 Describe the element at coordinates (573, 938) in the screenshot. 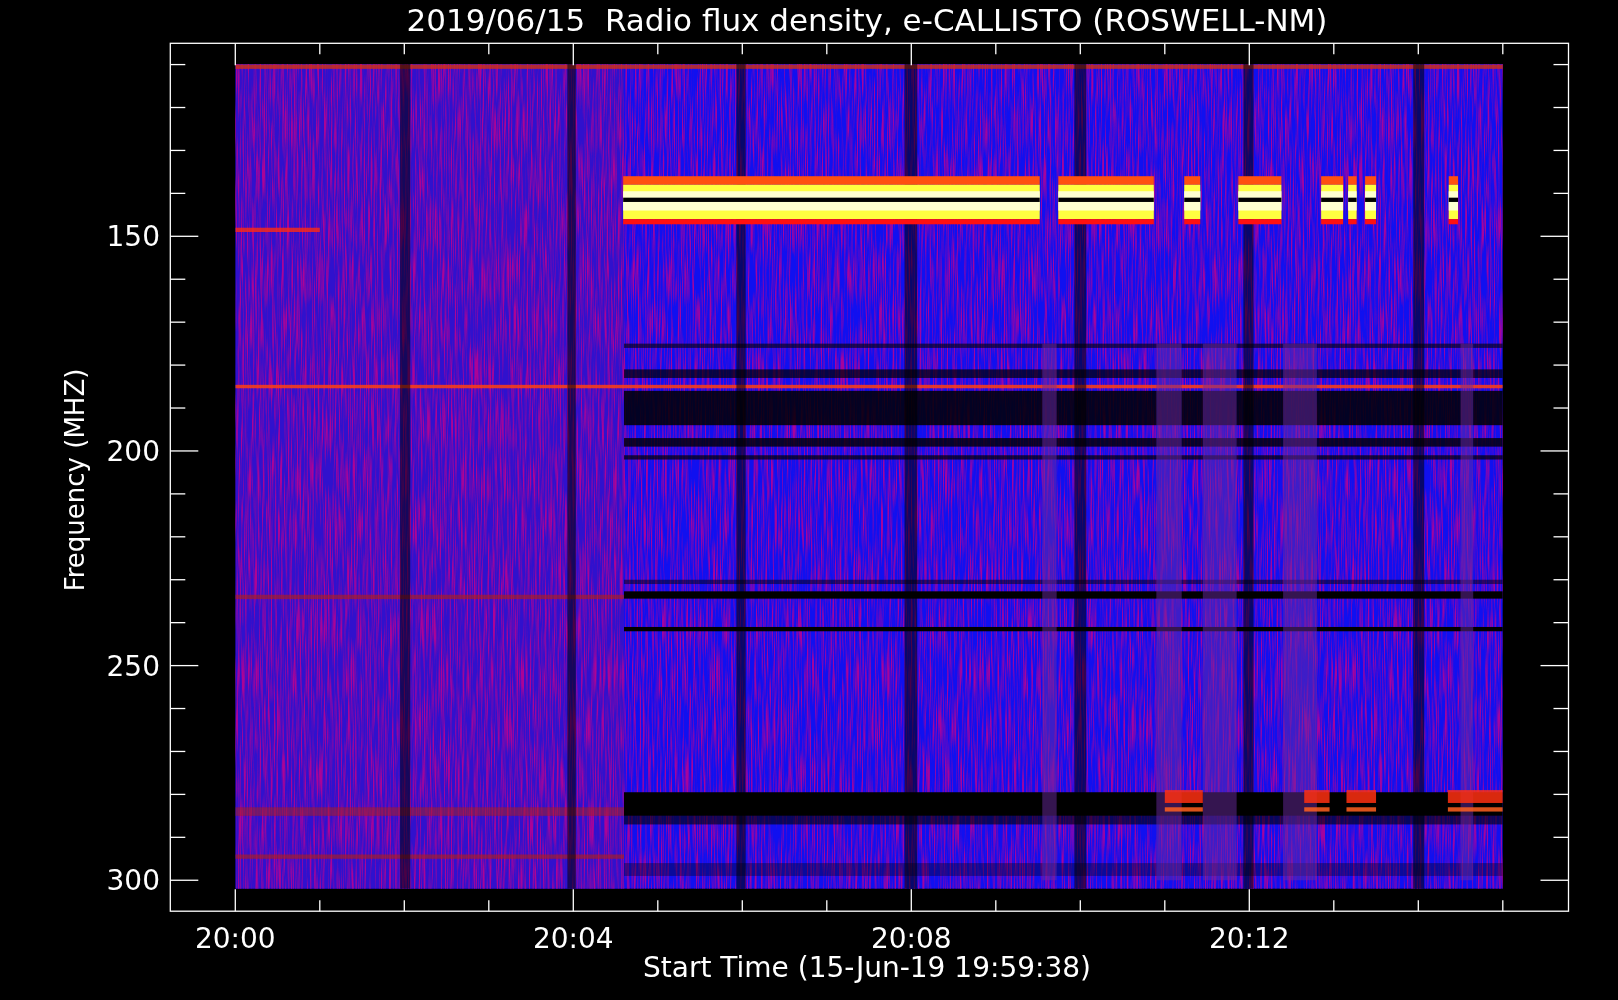

I see `tick-label: 20:04` at that location.